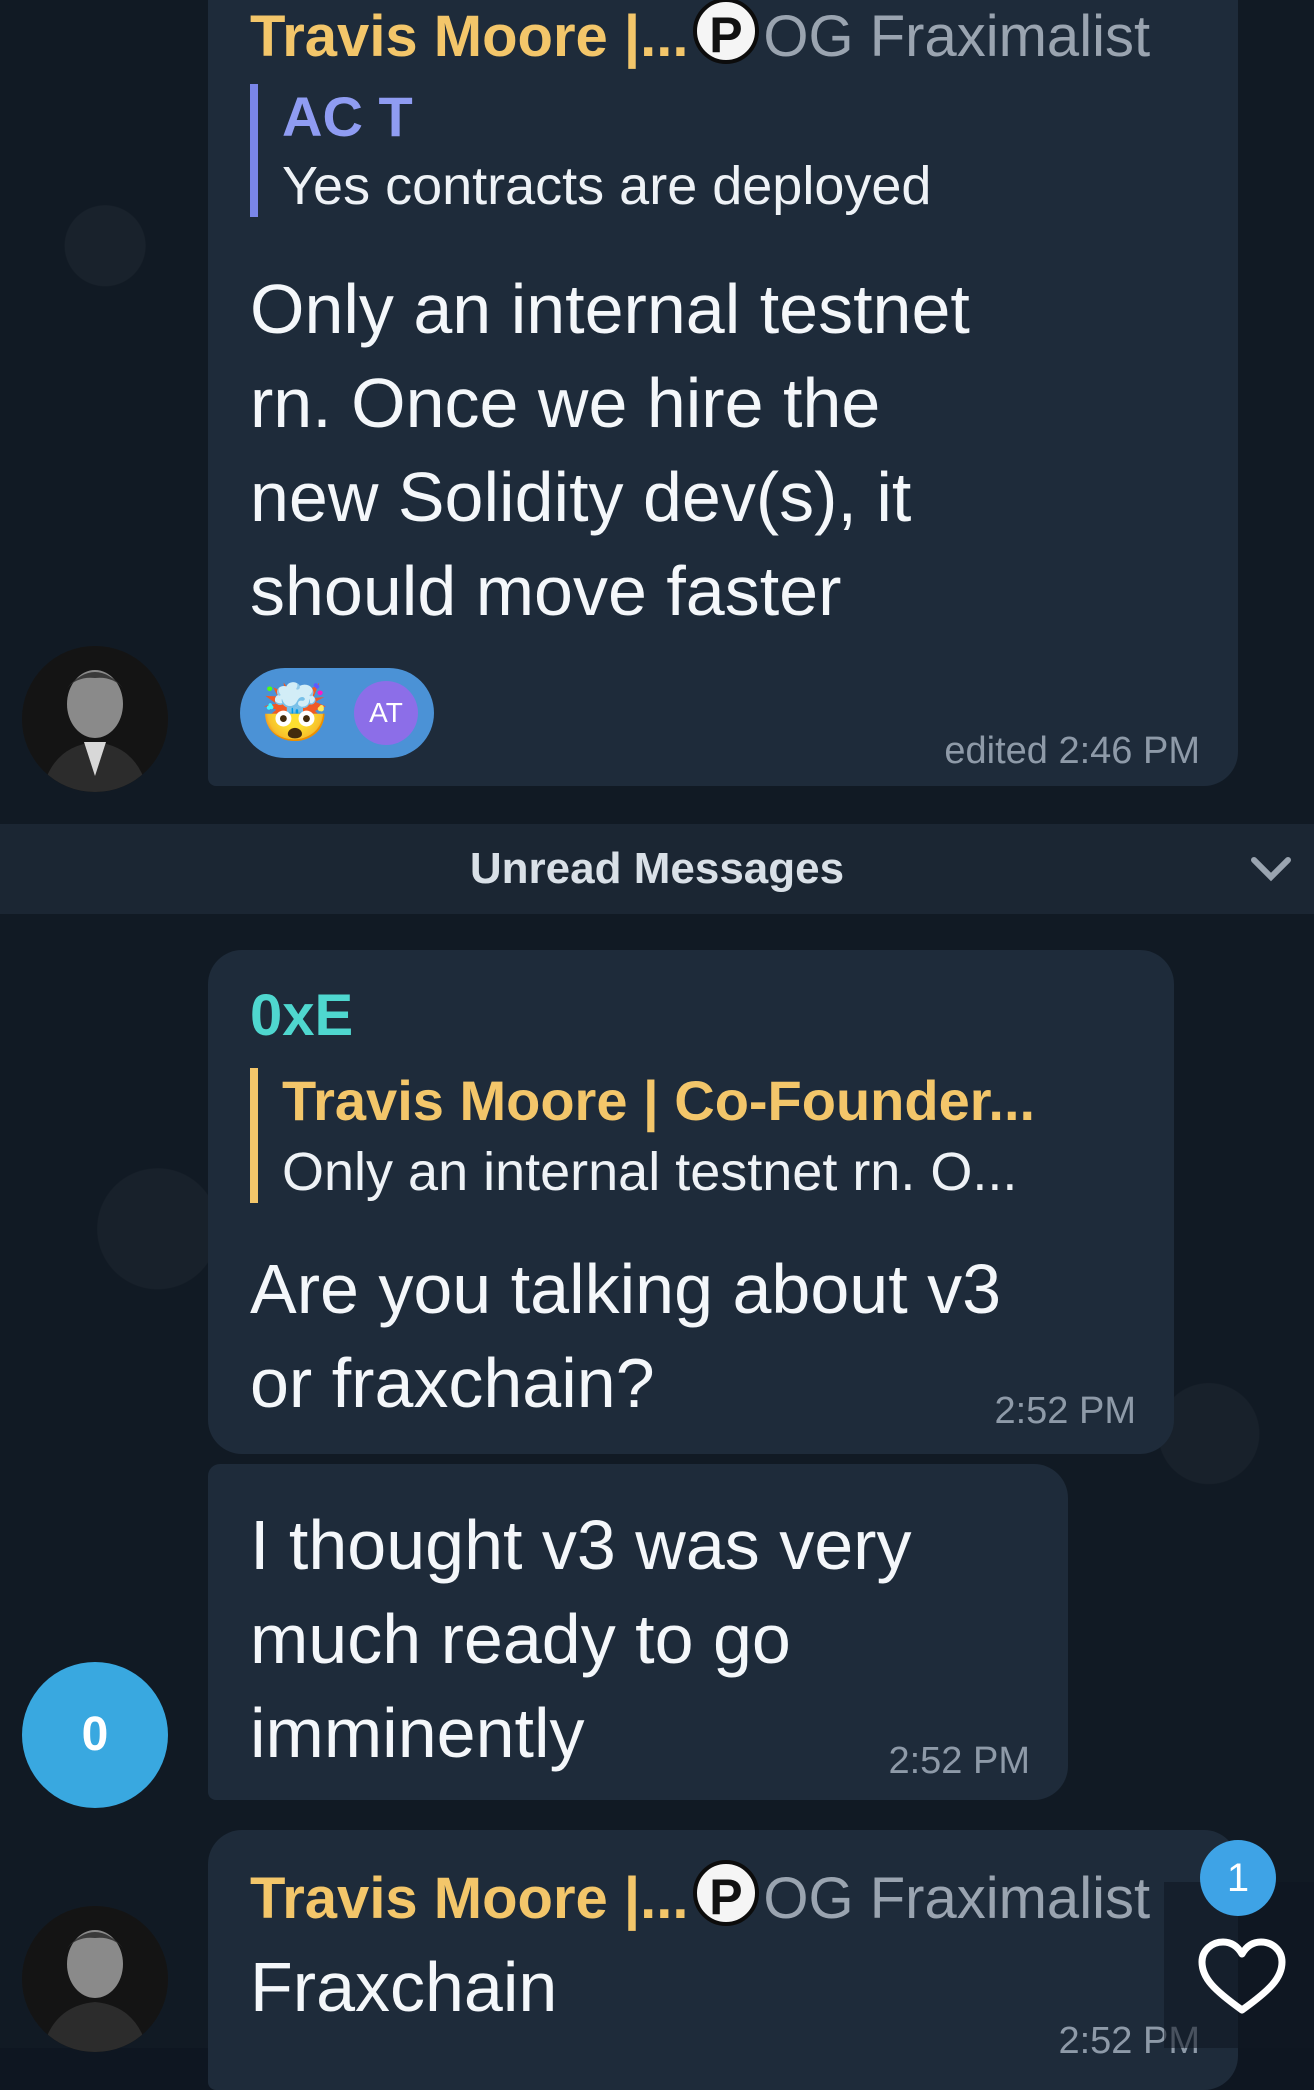  Describe the element at coordinates (386, 713) in the screenshot. I see `reaction-user-avatar: AT` at that location.